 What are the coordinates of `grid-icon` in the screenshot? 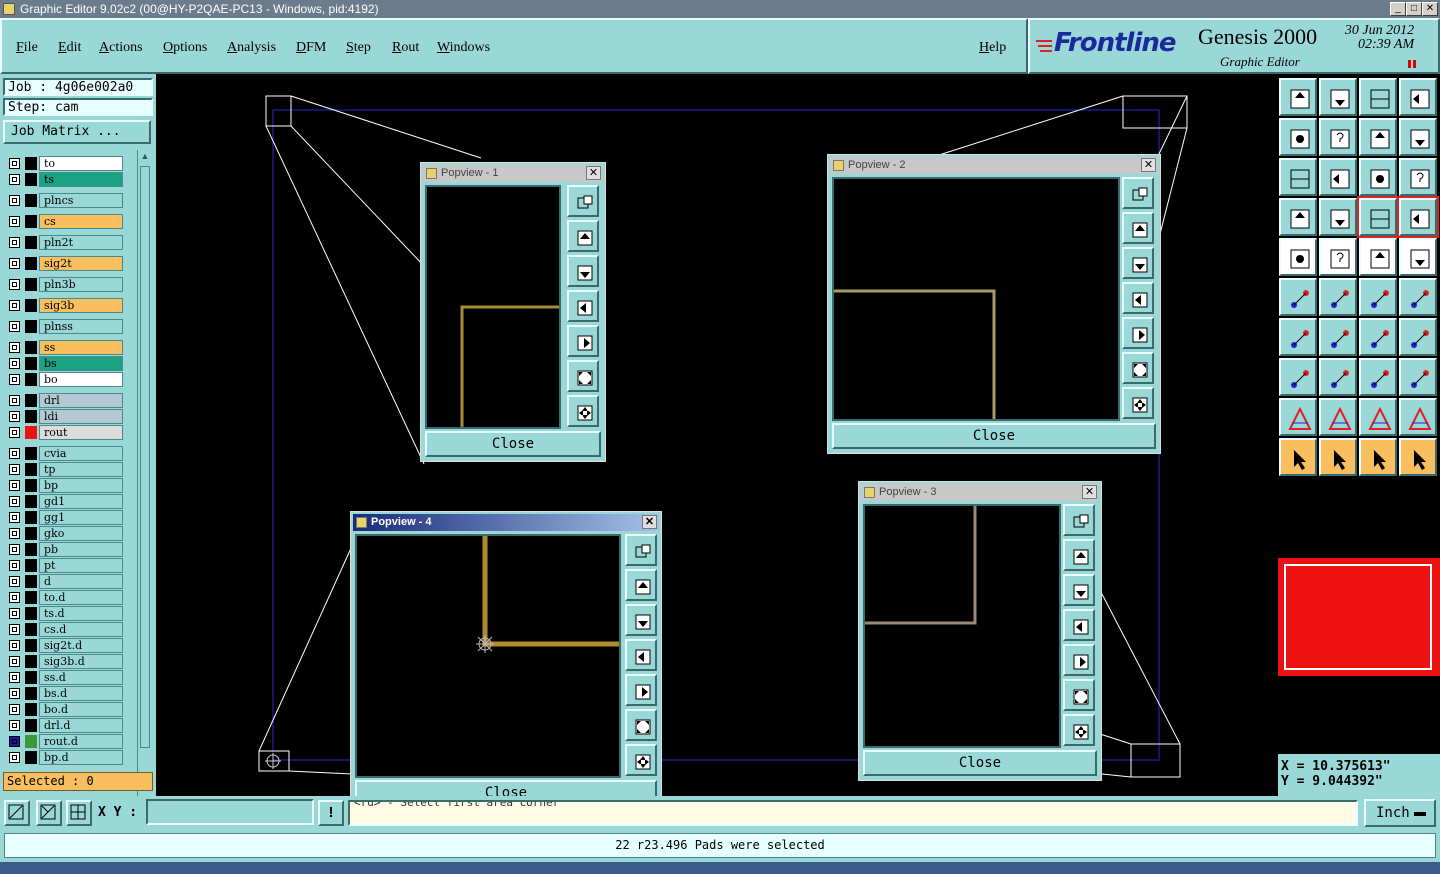 It's located at (79, 813).